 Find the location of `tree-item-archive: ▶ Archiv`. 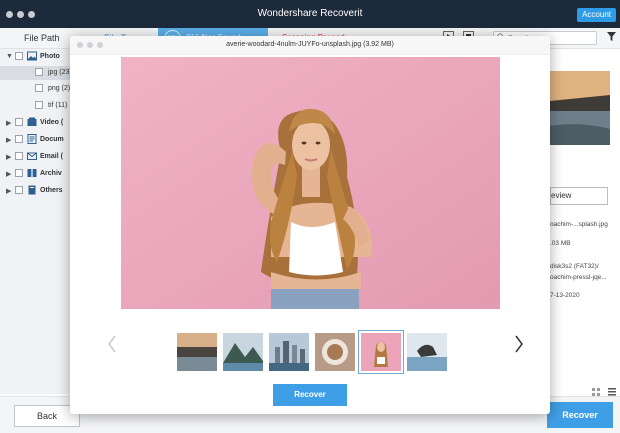

tree-item-archive: ▶ Archiv is located at coordinates (35, 174).